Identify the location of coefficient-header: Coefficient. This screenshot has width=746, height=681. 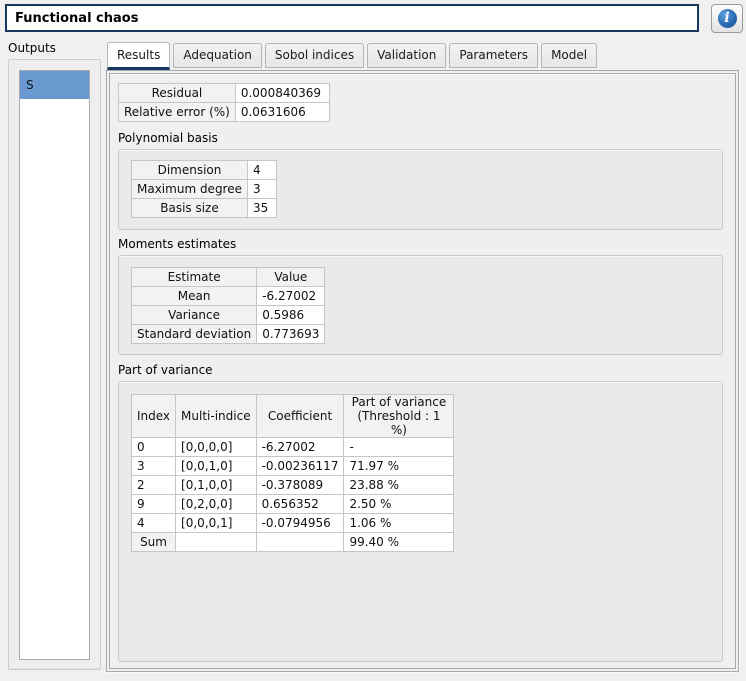
(300, 416).